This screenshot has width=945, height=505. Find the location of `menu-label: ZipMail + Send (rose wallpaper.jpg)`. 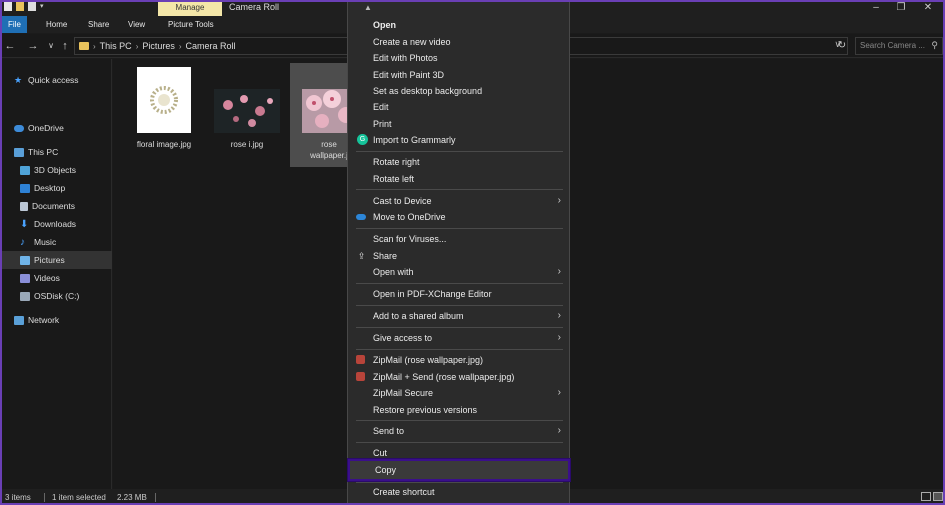

menu-label: ZipMail + Send (rose wallpaper.jpg) is located at coordinates (444, 377).